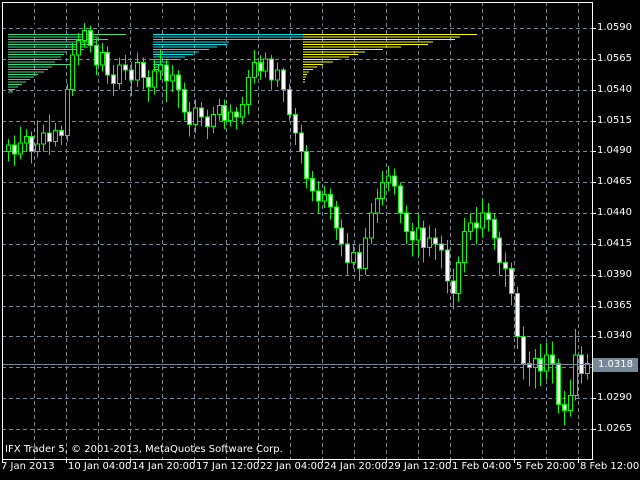 The height and width of the screenshot is (480, 640). I want to click on body-indicator-label: Body, so click(23, 23).